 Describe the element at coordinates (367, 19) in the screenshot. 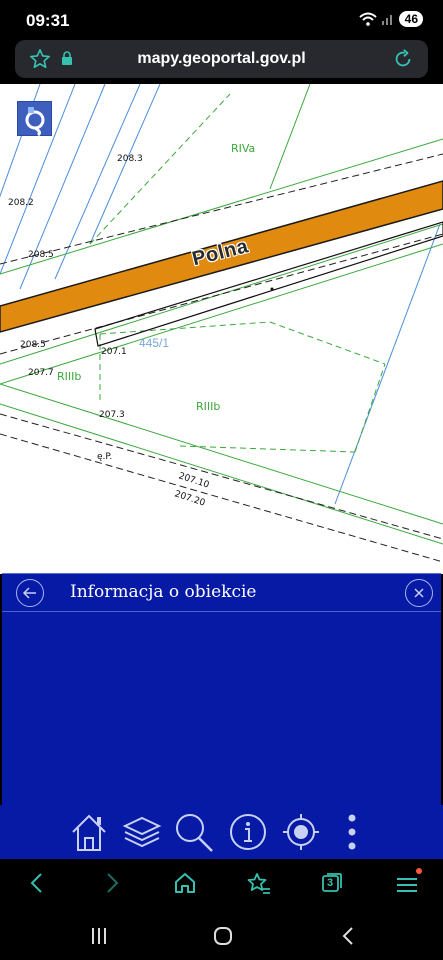

I see `wifi-icon` at that location.